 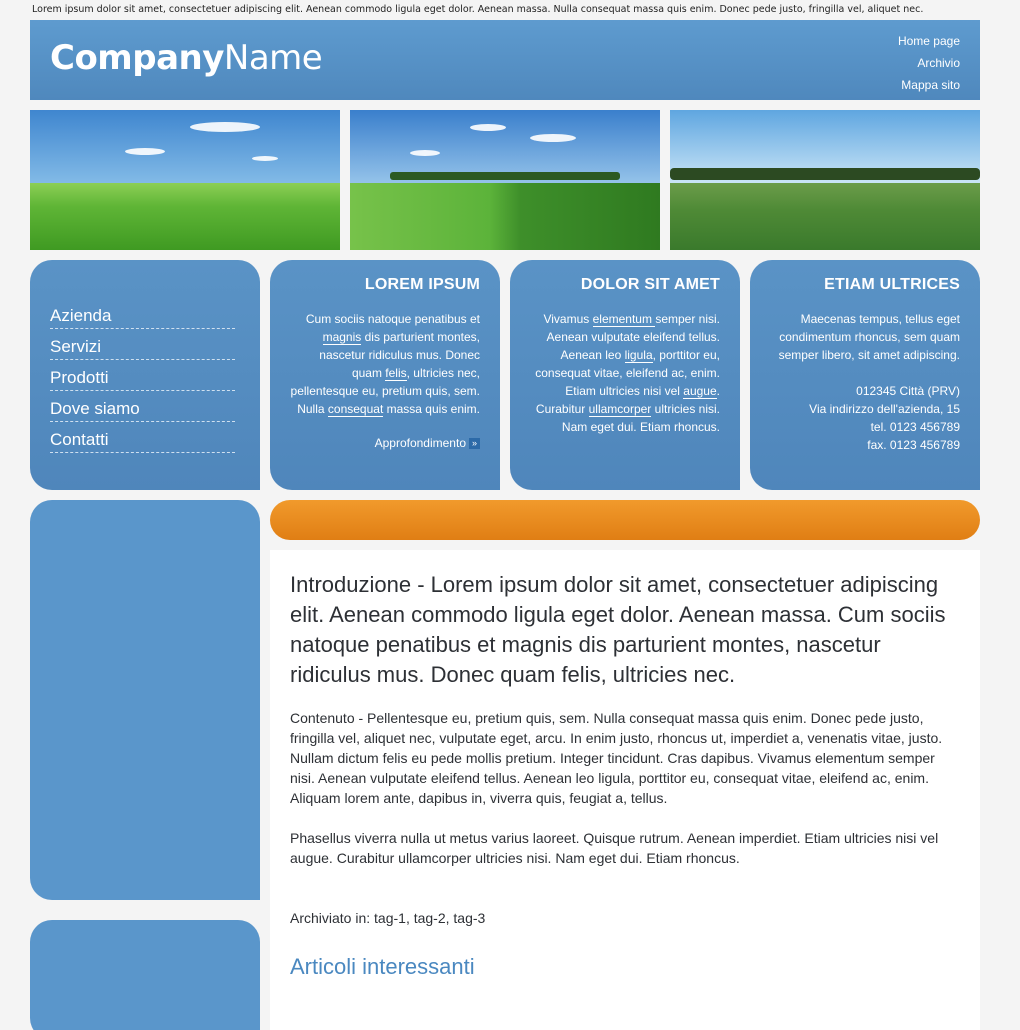 What do you see at coordinates (396, 373) in the screenshot?
I see `link-felis: felis` at bounding box center [396, 373].